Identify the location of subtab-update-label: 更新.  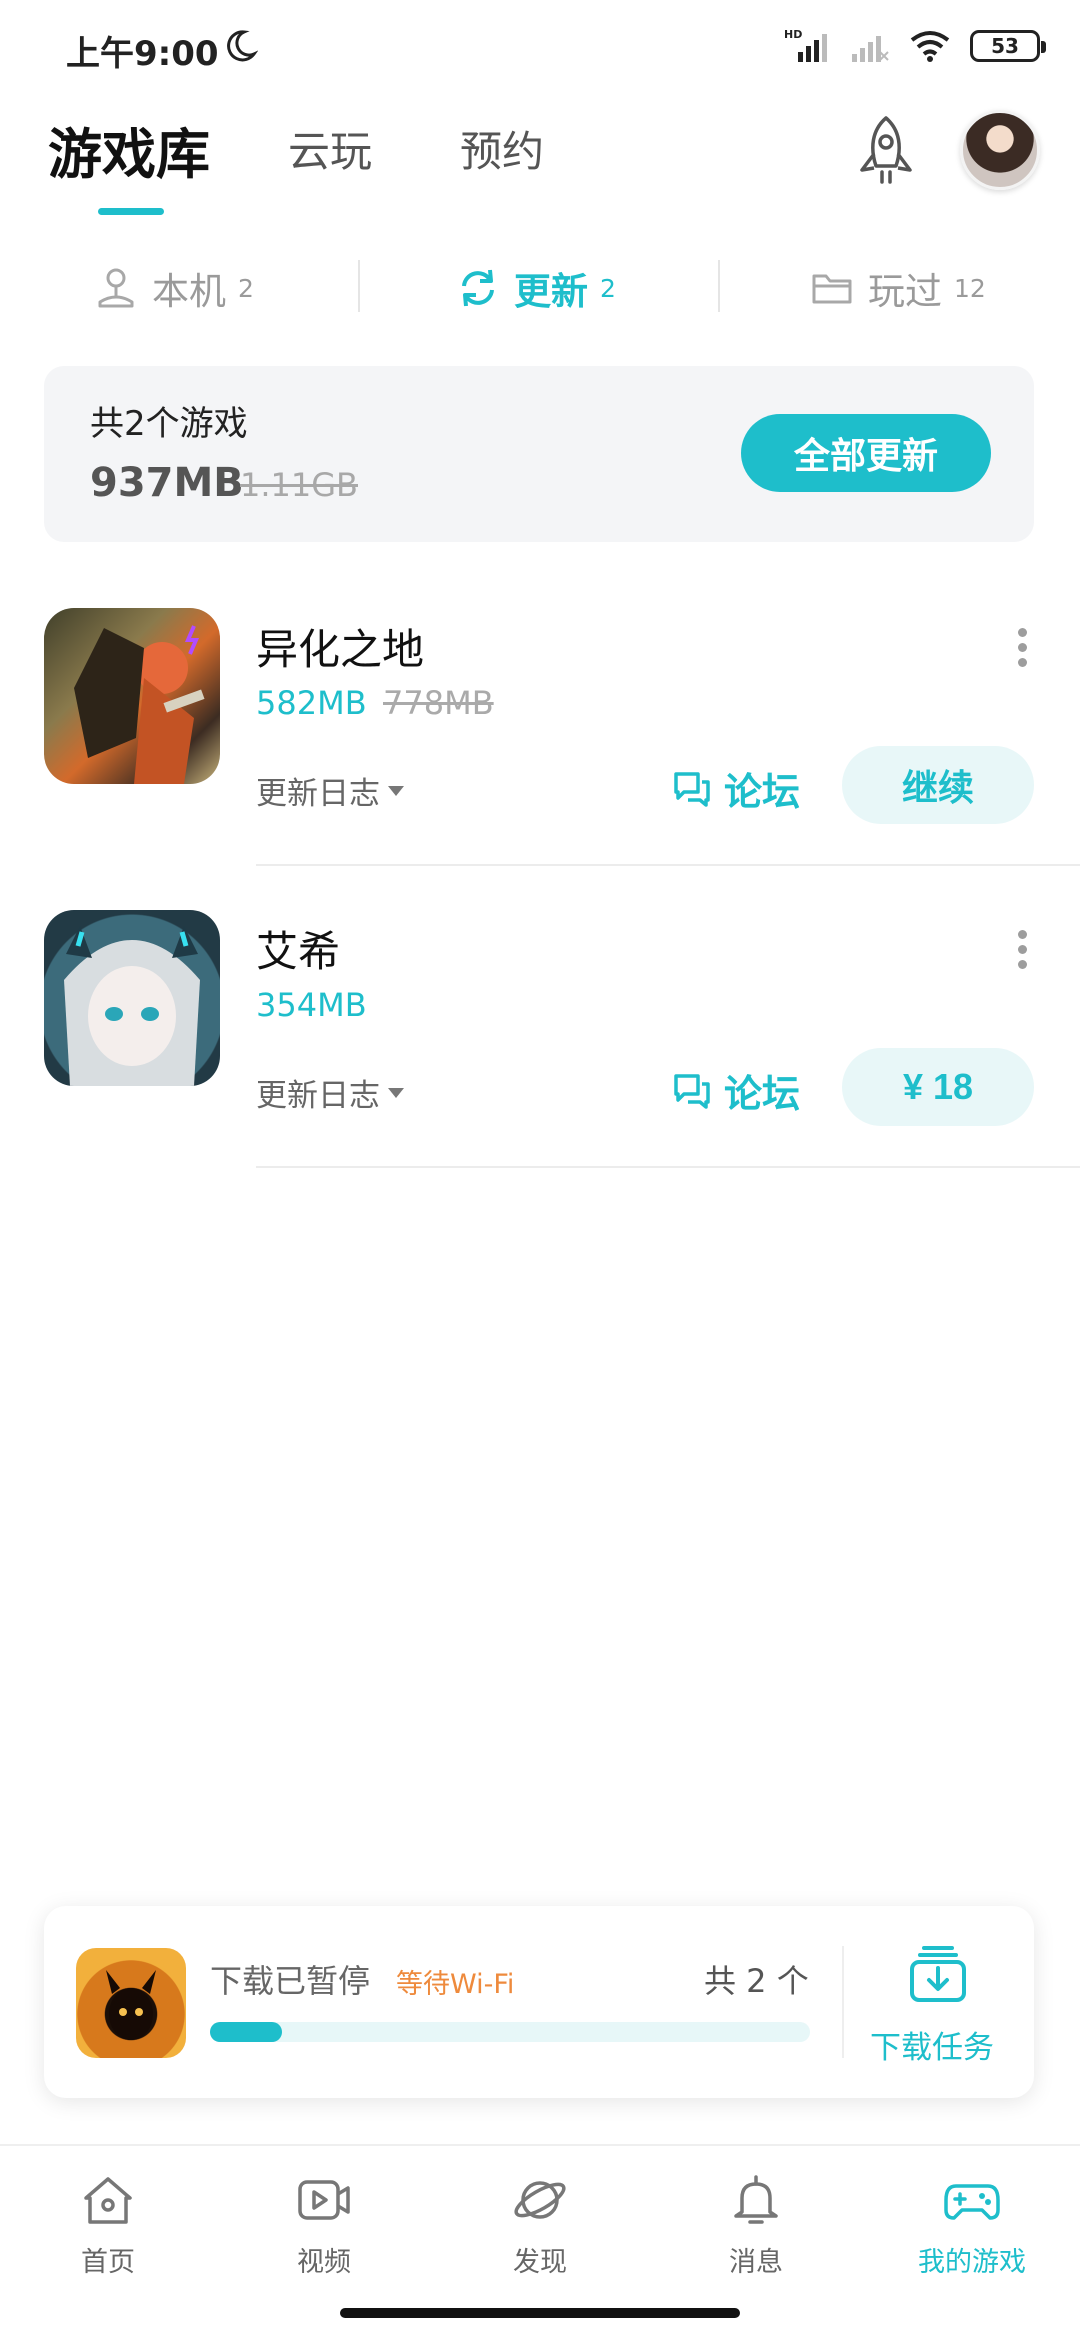
(551, 291).